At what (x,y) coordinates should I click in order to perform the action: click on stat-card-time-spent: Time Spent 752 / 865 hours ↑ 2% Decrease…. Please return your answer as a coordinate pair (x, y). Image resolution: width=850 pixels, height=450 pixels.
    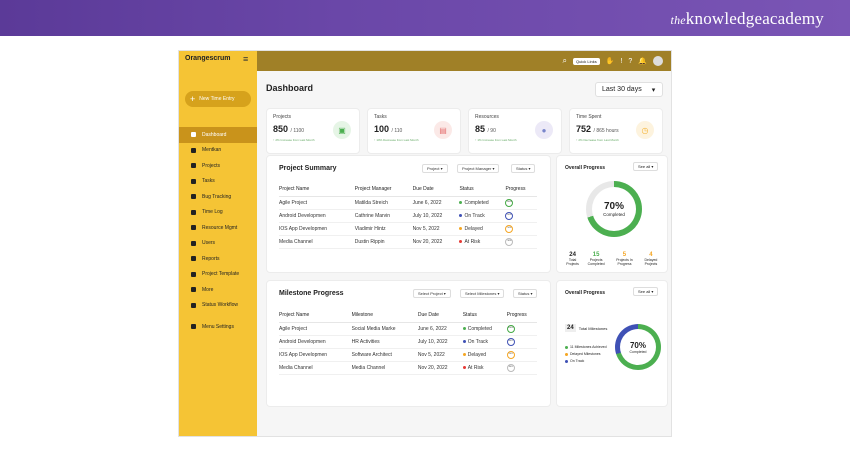
    Looking at the image, I should click on (616, 131).